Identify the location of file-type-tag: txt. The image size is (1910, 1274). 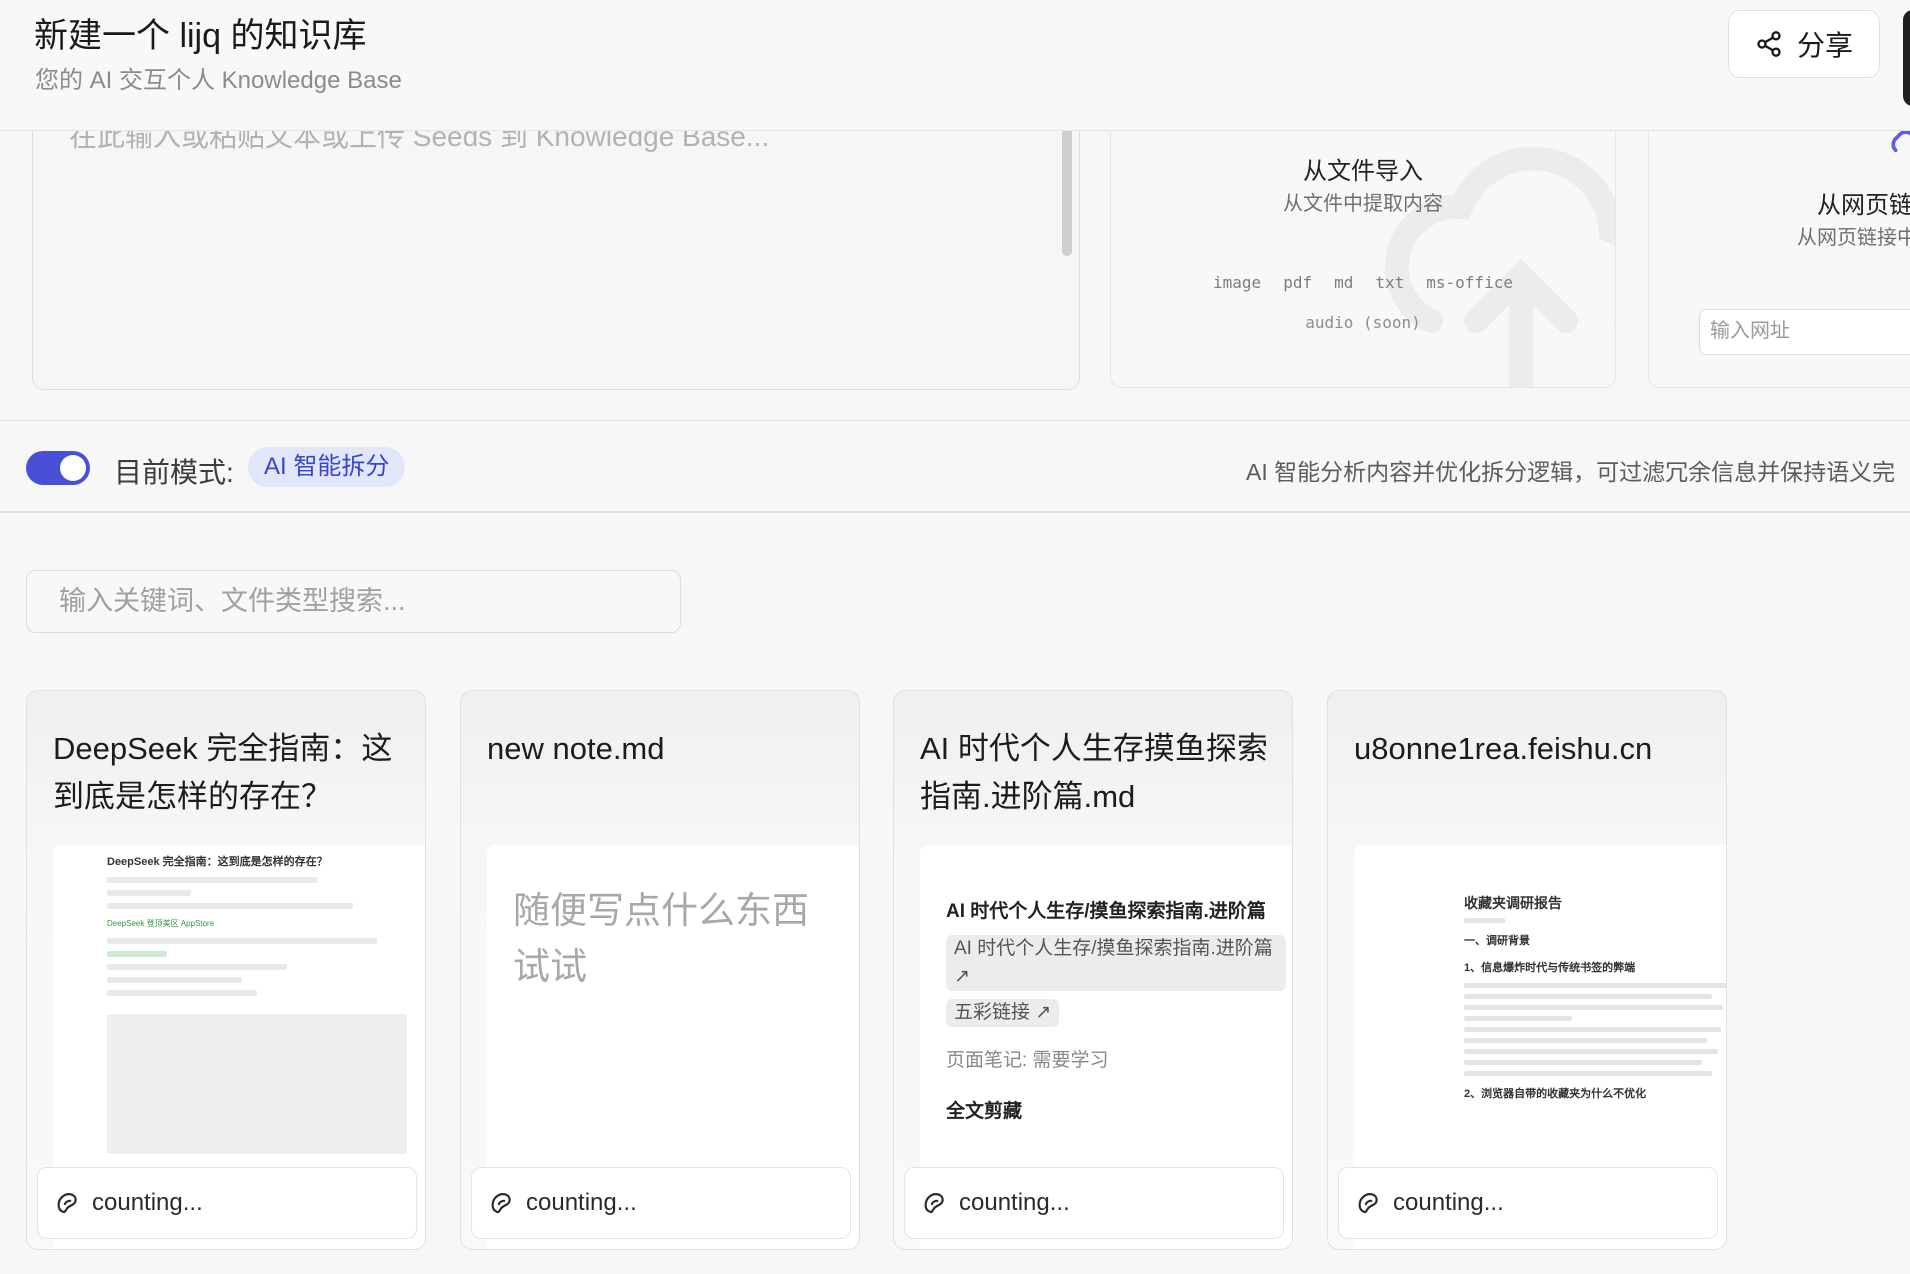
(1390, 282).